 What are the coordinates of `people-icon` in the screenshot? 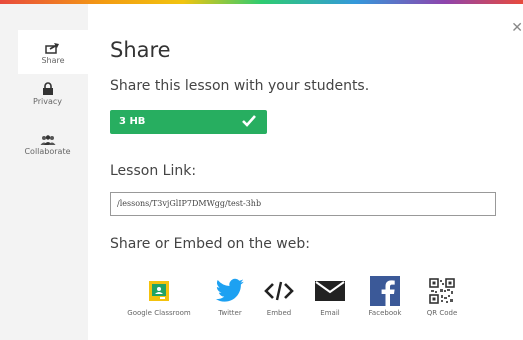 It's located at (47, 140).